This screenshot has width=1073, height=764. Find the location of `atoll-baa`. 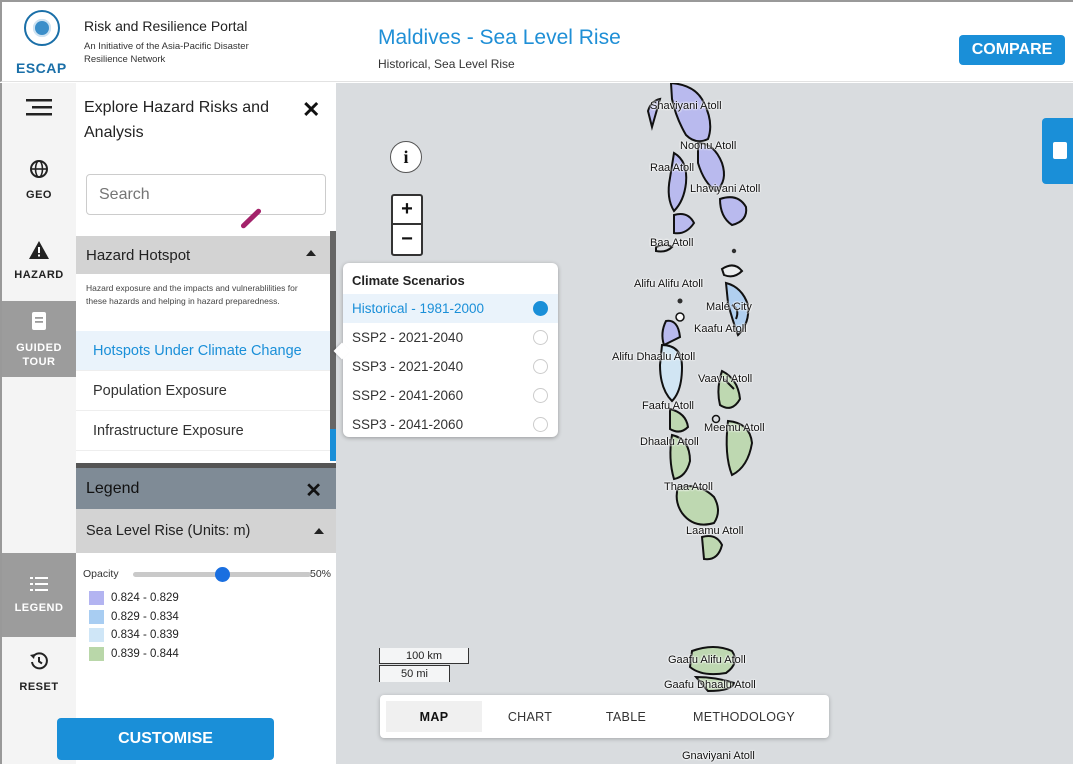

atoll-baa is located at coordinates (684, 224).